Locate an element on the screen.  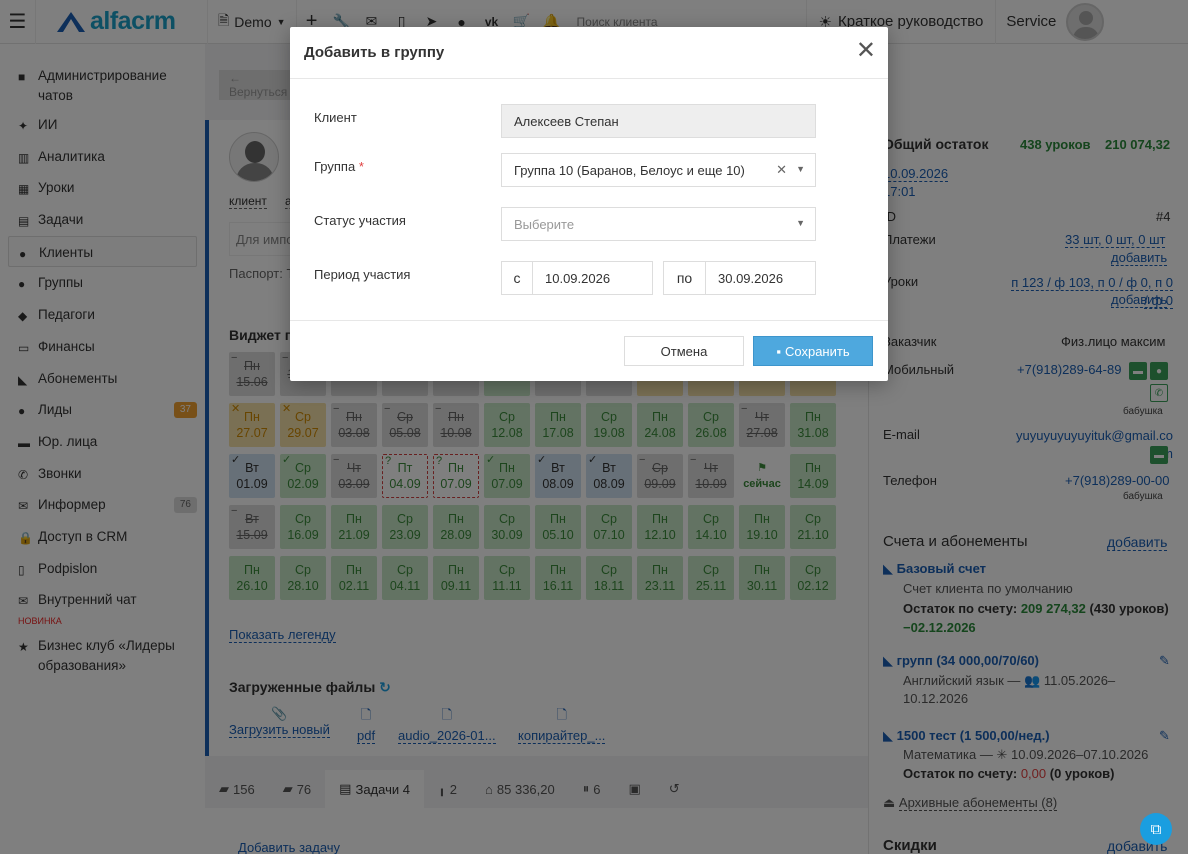
from-addon: с is located at coordinates (517, 278).